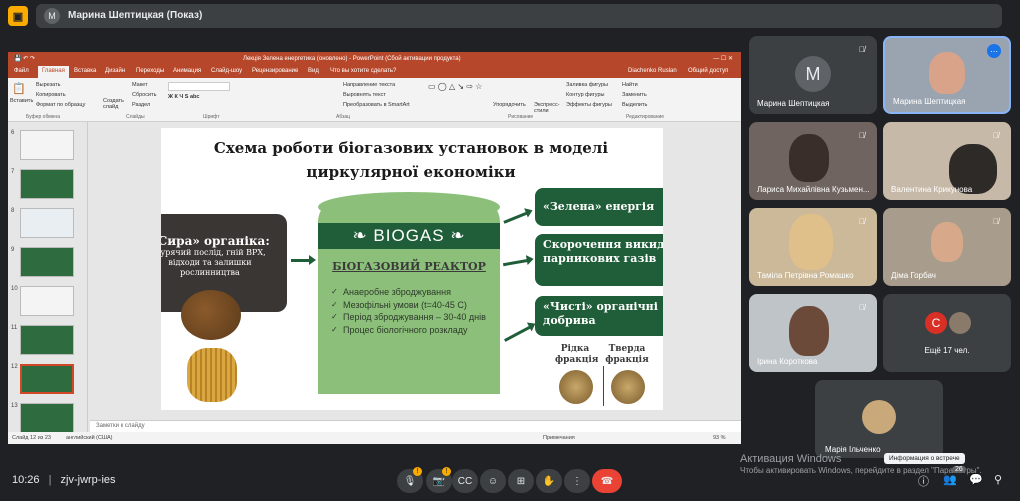 This screenshot has height=501, width=1020. Describe the element at coordinates (923, 481) in the screenshot. I see `info-icon: ⓘ` at that location.